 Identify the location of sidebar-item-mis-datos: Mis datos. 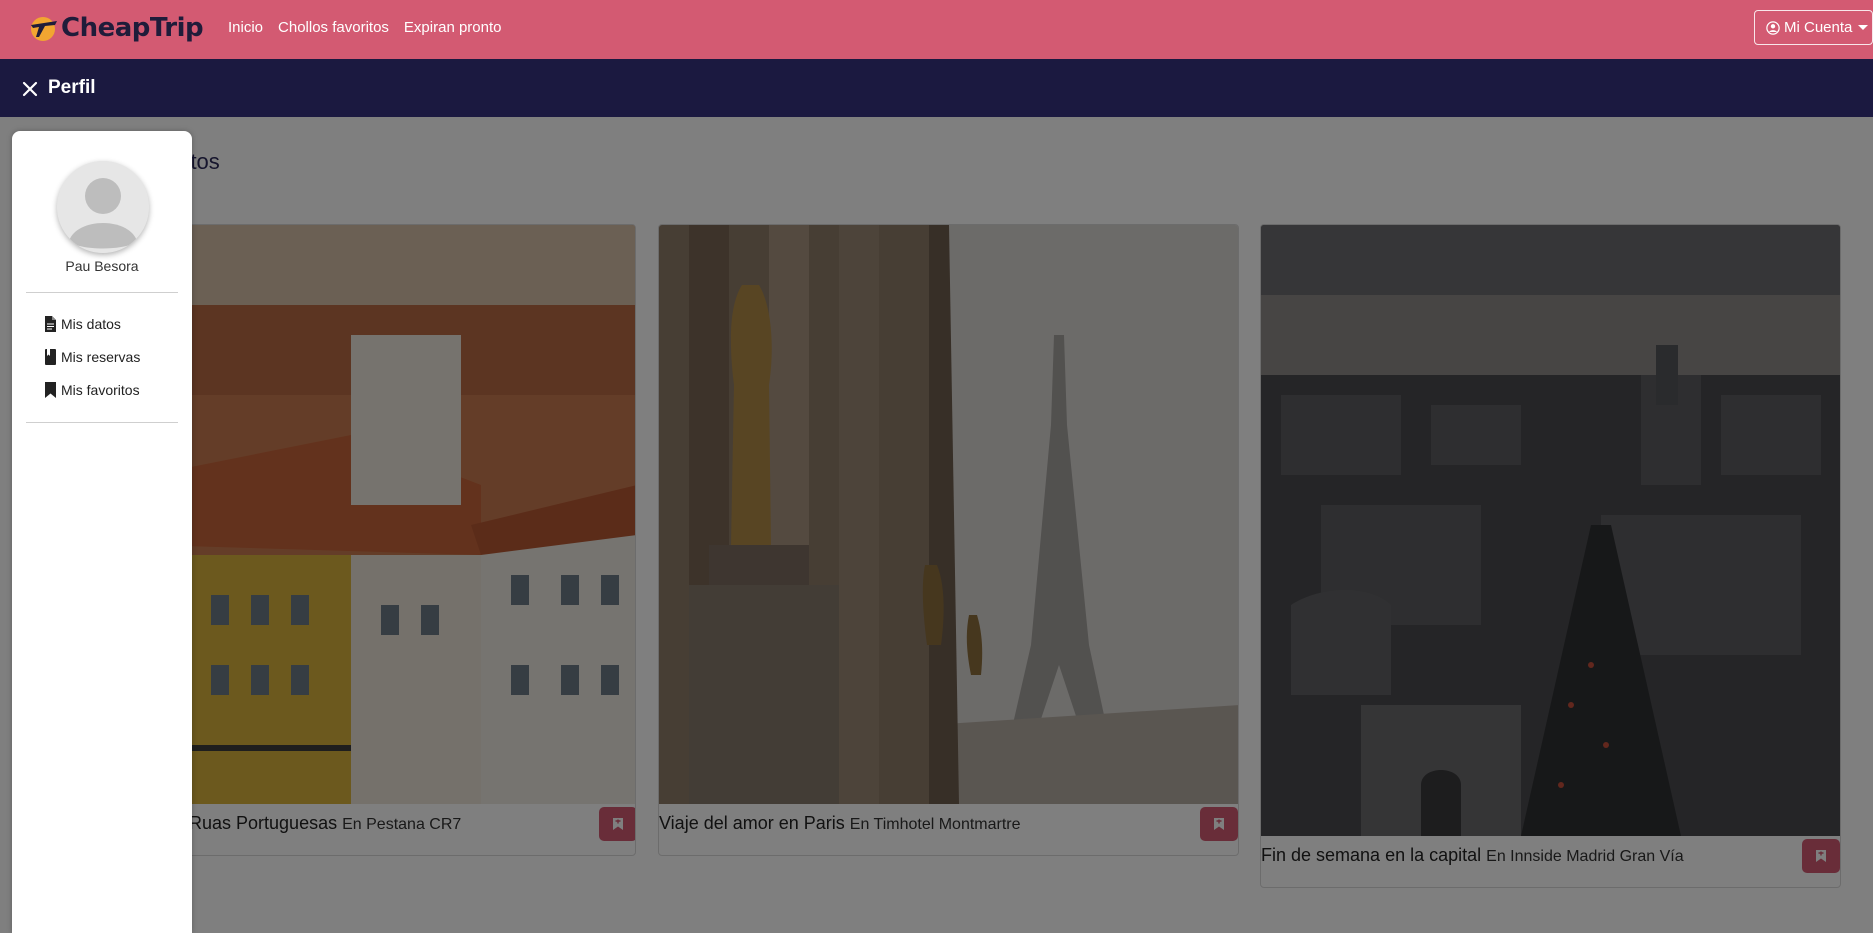
(82, 324).